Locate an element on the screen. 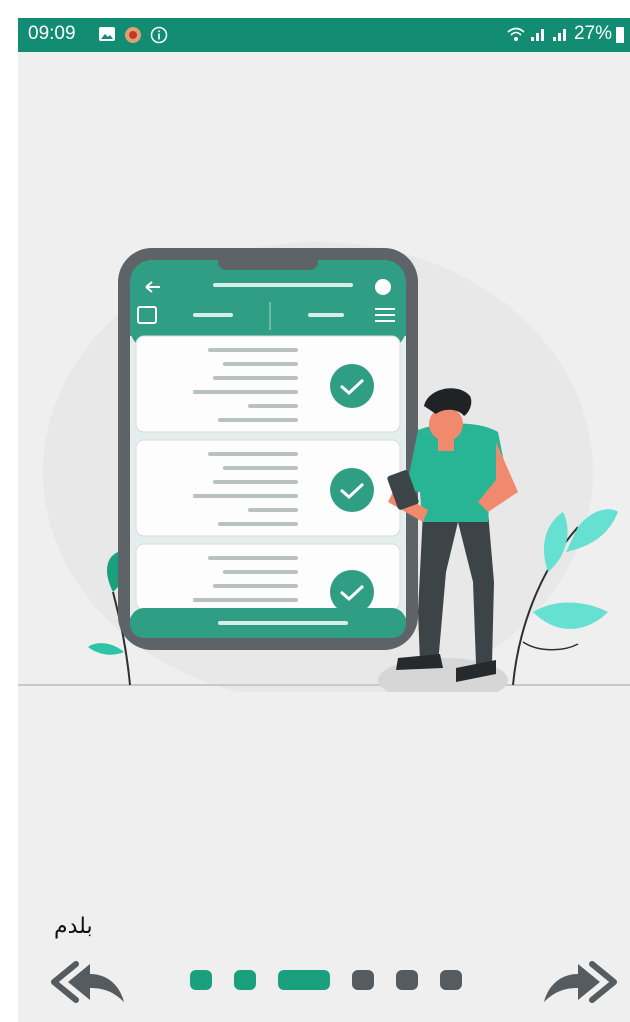 The height and width of the screenshot is (1022, 630). image-icon is located at coordinates (107, 34).